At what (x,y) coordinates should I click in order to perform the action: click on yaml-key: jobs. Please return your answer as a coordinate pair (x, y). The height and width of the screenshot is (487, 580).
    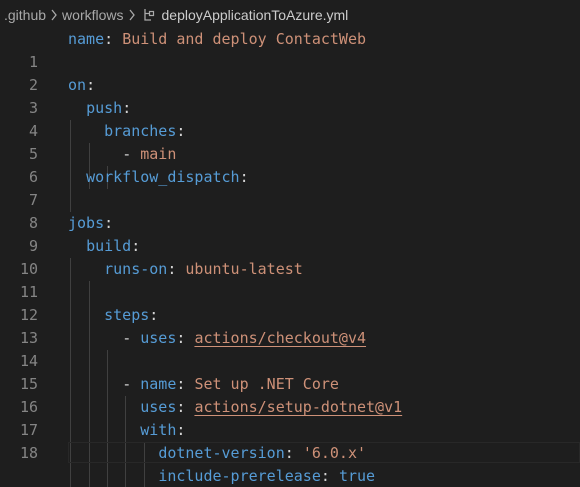
    Looking at the image, I should click on (86, 223).